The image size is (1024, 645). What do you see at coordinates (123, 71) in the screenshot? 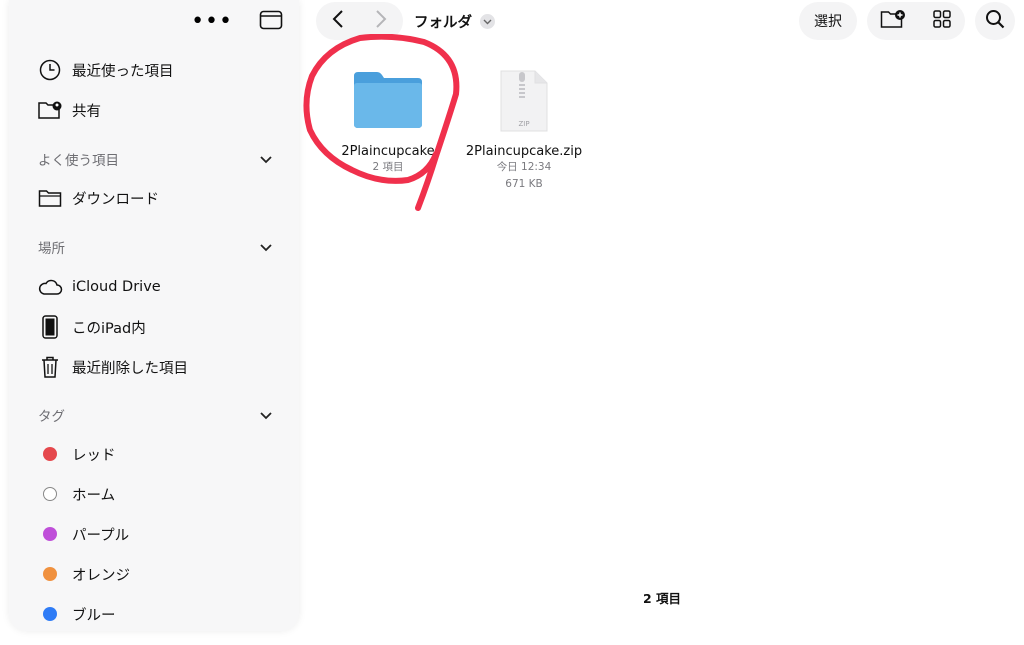
I see `sidebar-item-label: 最近使った項目` at bounding box center [123, 71].